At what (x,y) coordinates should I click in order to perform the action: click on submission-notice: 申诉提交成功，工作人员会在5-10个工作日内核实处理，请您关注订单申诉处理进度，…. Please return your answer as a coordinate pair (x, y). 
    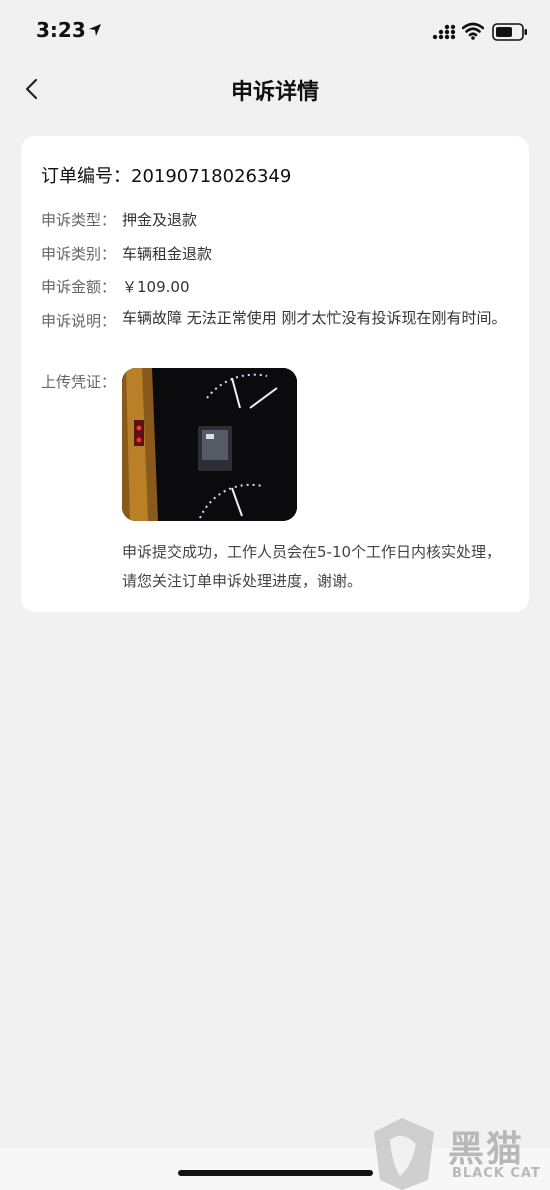
    Looking at the image, I should click on (312, 566).